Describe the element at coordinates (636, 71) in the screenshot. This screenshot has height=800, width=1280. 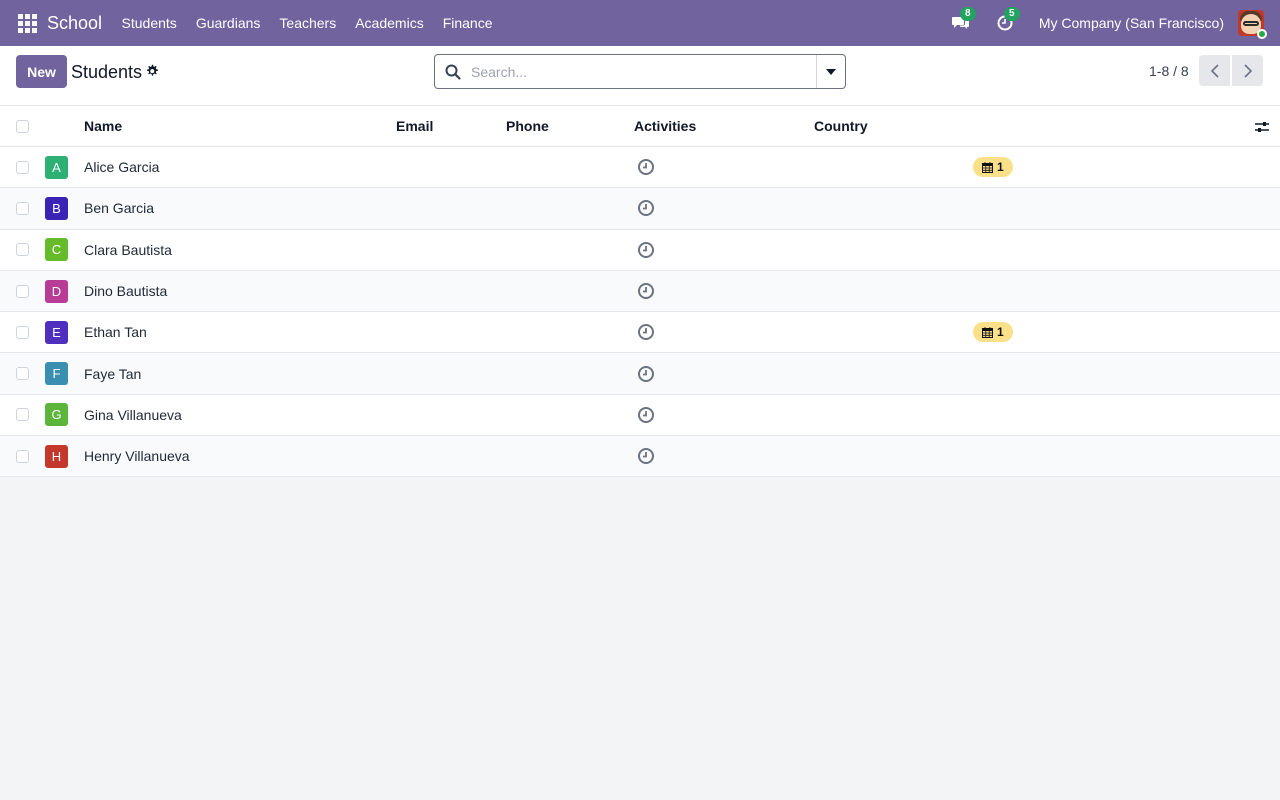
I see `search-input` at that location.